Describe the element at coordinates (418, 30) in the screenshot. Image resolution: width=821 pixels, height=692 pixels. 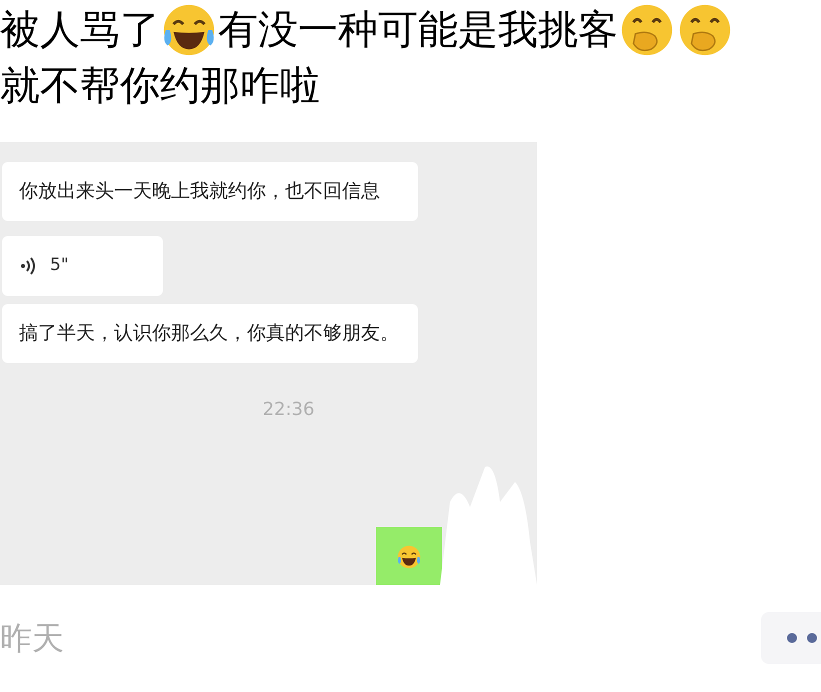
I see `post-text: 有没一种可能是我挑客` at that location.